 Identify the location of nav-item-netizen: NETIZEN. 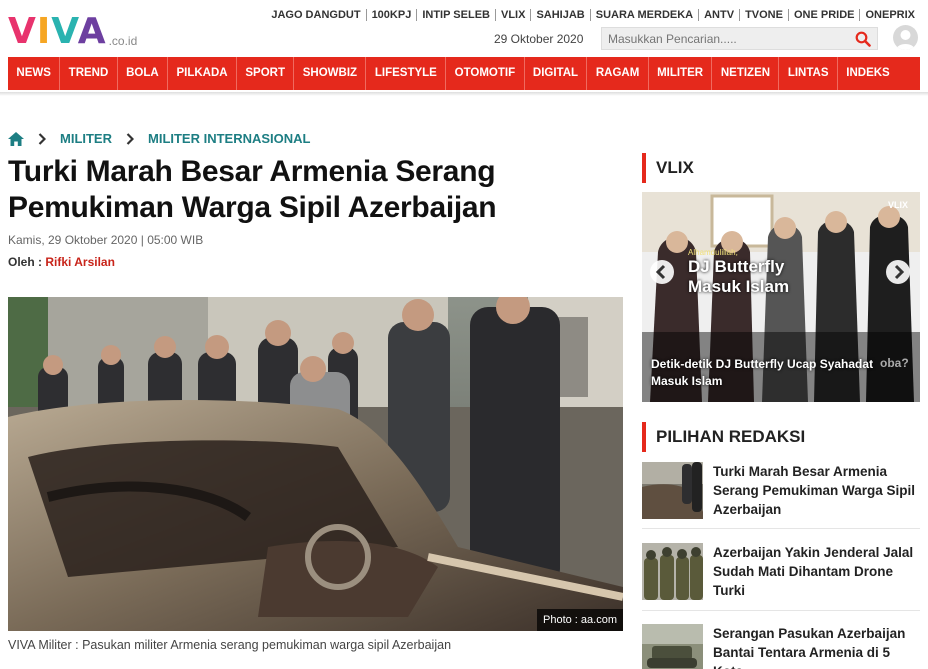
(746, 73).